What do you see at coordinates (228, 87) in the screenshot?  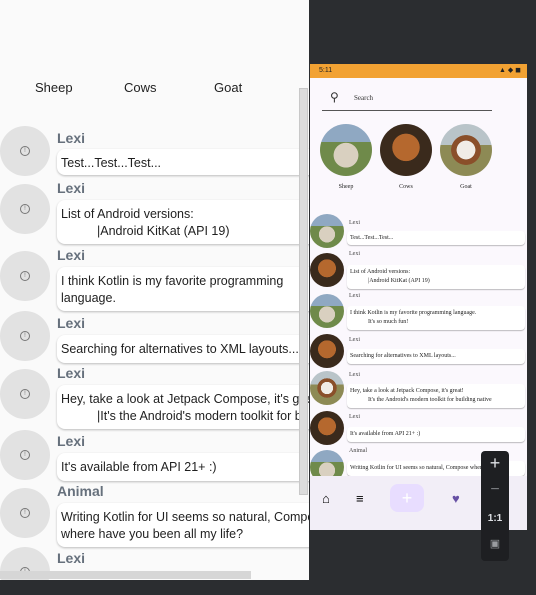 I see `tab-goat: Goat` at bounding box center [228, 87].